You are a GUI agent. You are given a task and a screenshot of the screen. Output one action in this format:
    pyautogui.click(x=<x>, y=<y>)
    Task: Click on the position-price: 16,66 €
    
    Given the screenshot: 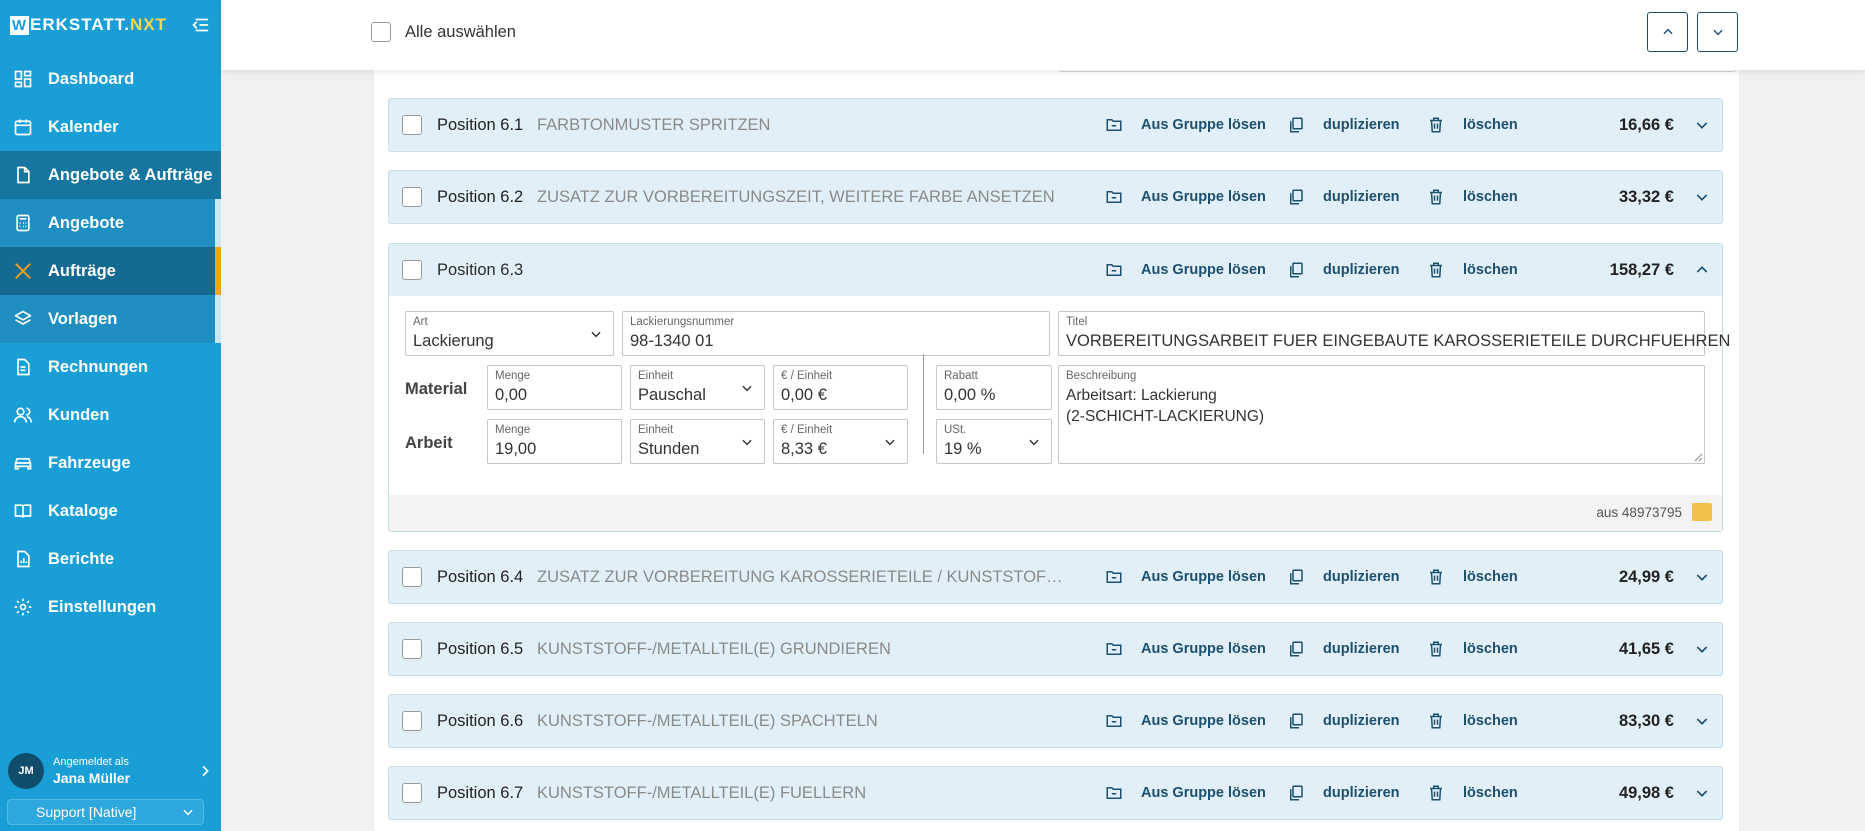 What is the action you would take?
    pyautogui.click(x=1646, y=124)
    